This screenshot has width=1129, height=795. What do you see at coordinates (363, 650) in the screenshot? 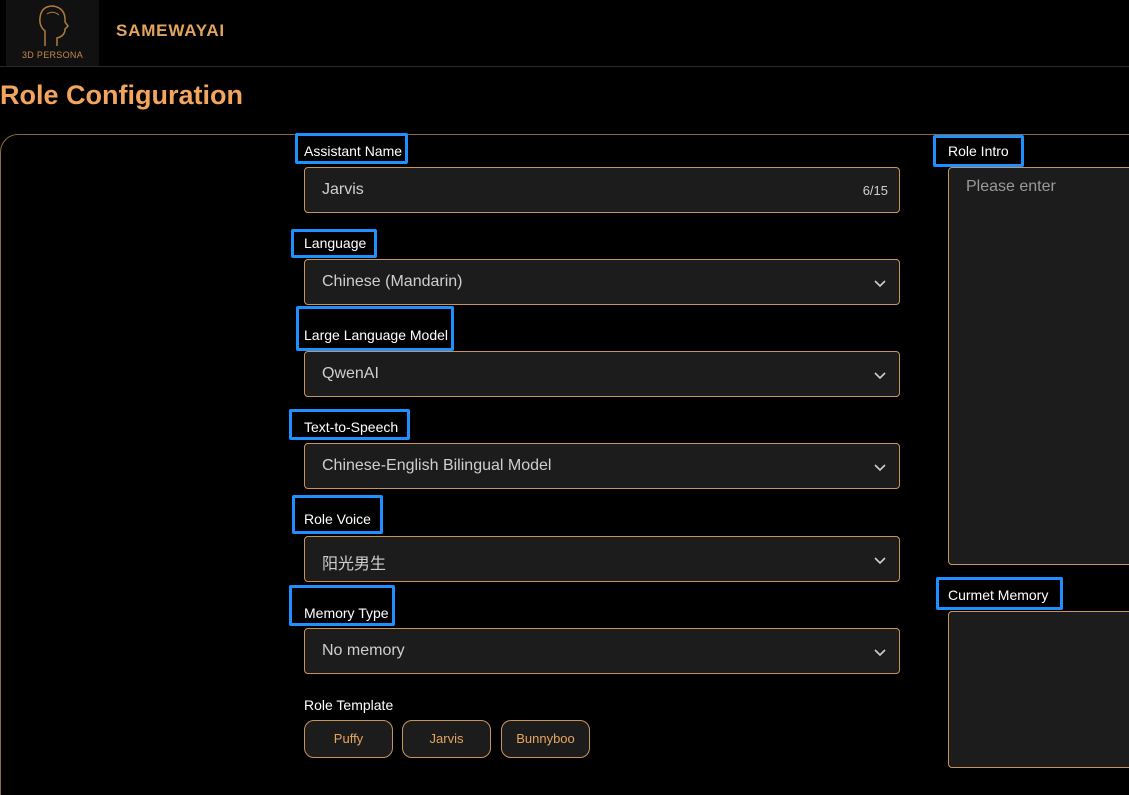
I see `memory-type-value: No memory` at bounding box center [363, 650].